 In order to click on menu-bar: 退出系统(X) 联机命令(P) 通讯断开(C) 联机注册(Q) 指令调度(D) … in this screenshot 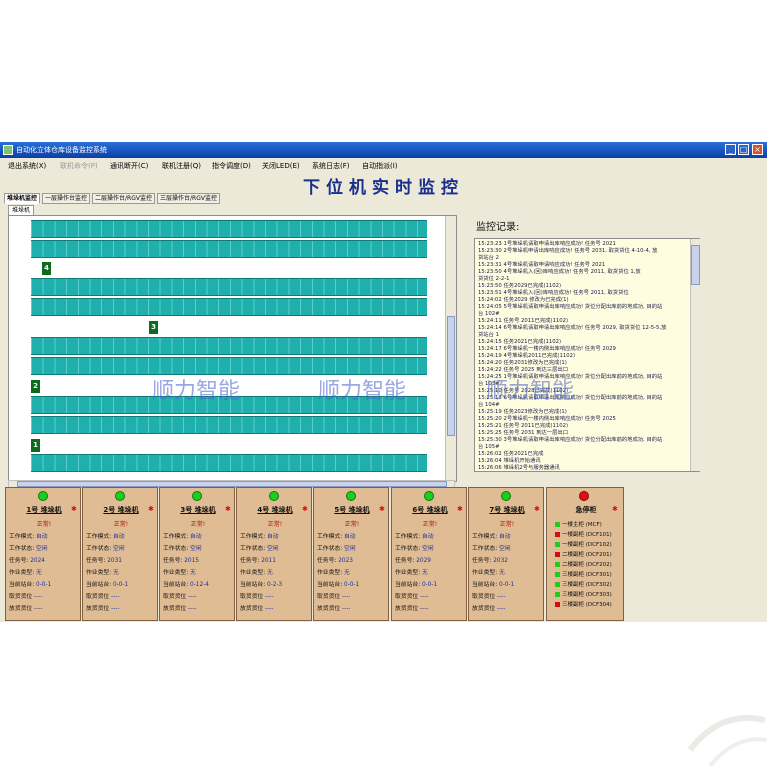, I will do `click(383, 166)`.